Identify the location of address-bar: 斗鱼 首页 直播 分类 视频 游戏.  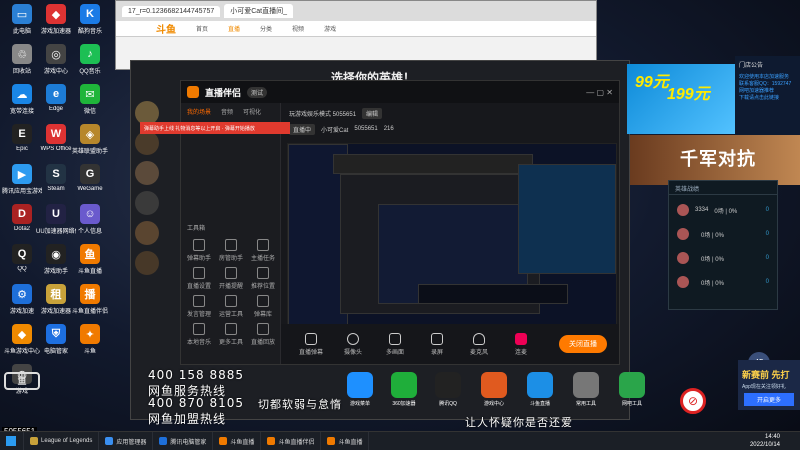
(356, 29).